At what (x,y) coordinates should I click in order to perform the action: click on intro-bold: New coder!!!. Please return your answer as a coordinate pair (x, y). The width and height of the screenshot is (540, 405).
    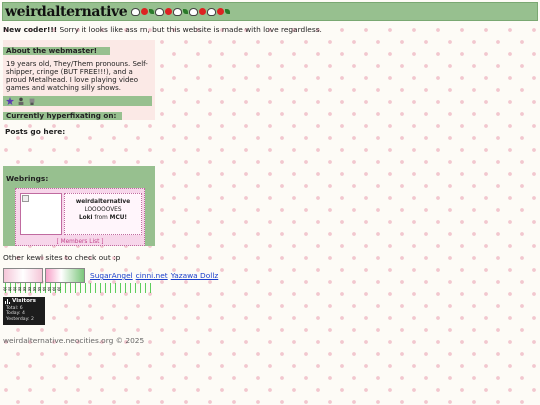
    Looking at the image, I should click on (30, 29).